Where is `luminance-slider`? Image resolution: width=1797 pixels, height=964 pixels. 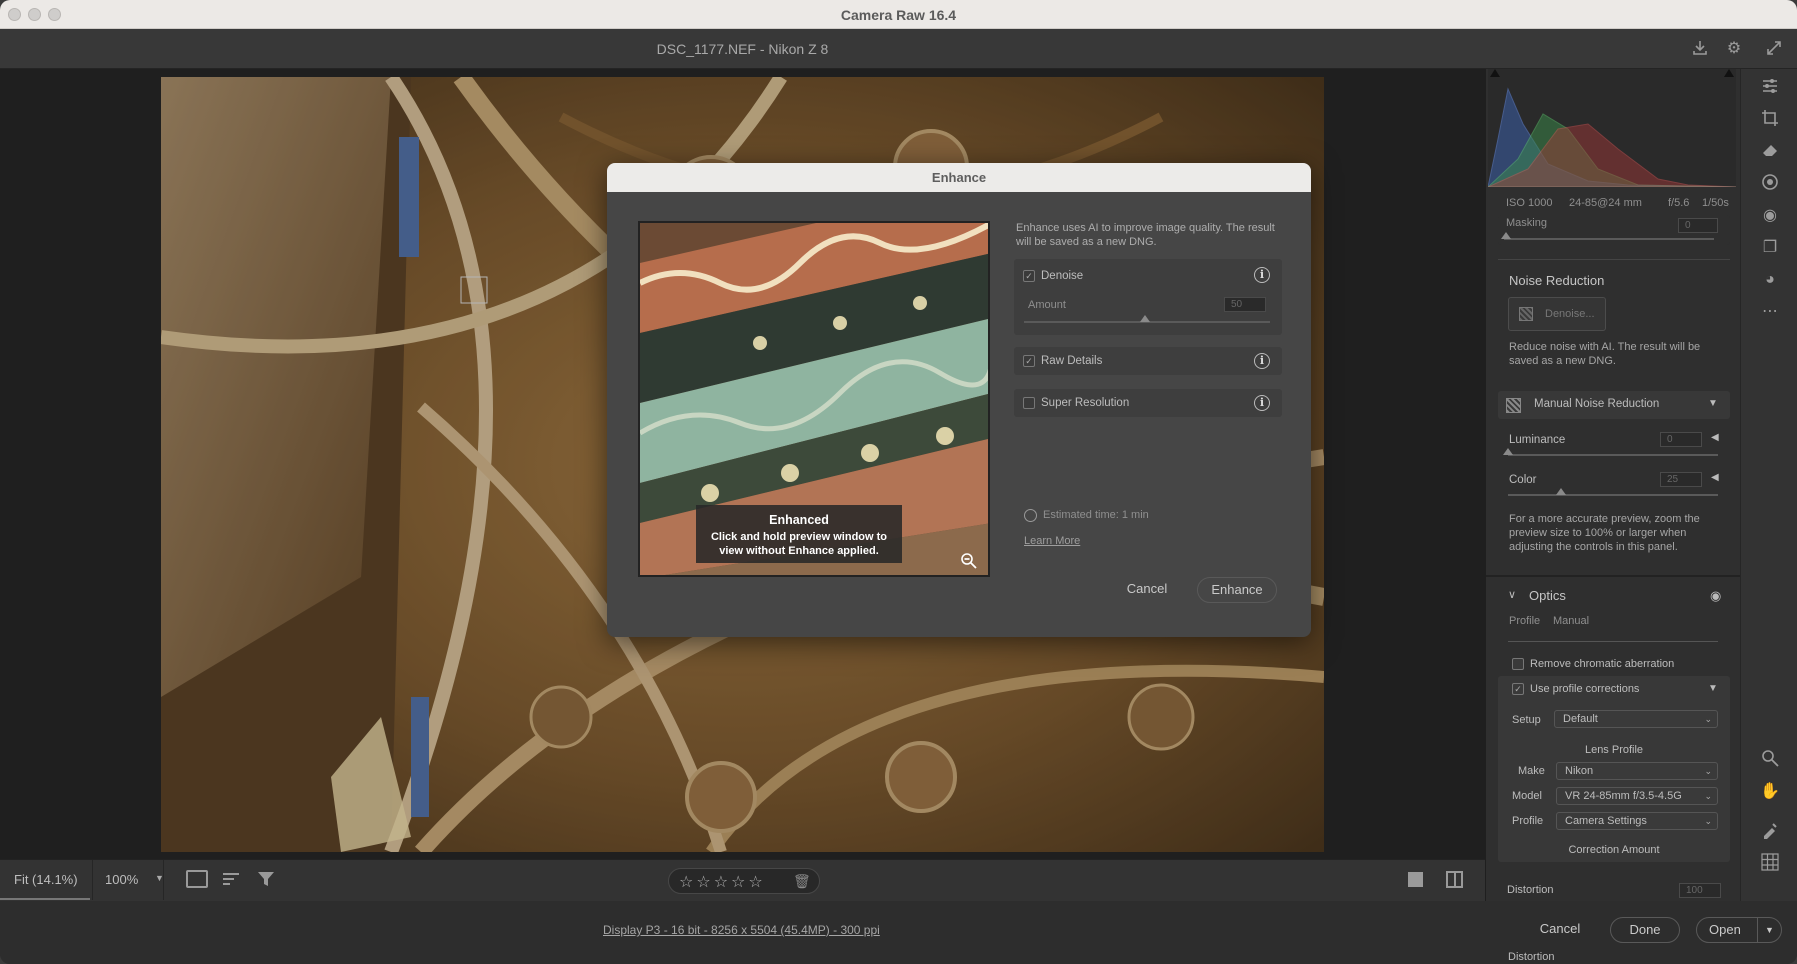
luminance-slider is located at coordinates (1613, 455).